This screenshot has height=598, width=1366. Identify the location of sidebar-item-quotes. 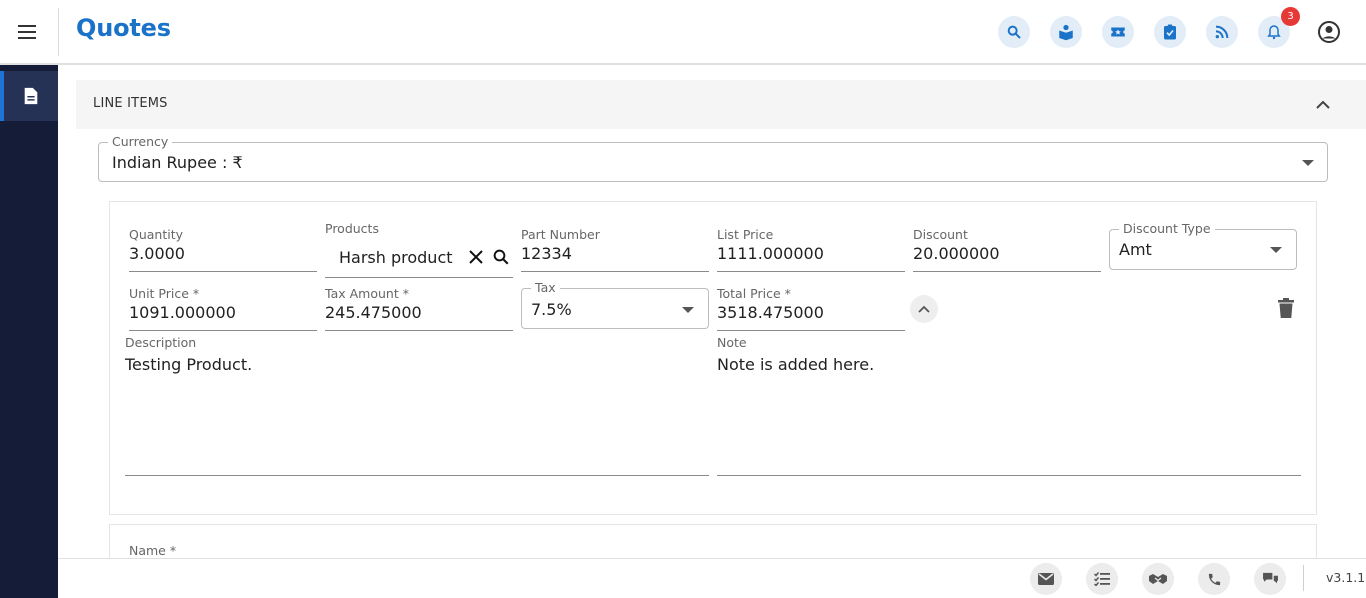
(29, 96).